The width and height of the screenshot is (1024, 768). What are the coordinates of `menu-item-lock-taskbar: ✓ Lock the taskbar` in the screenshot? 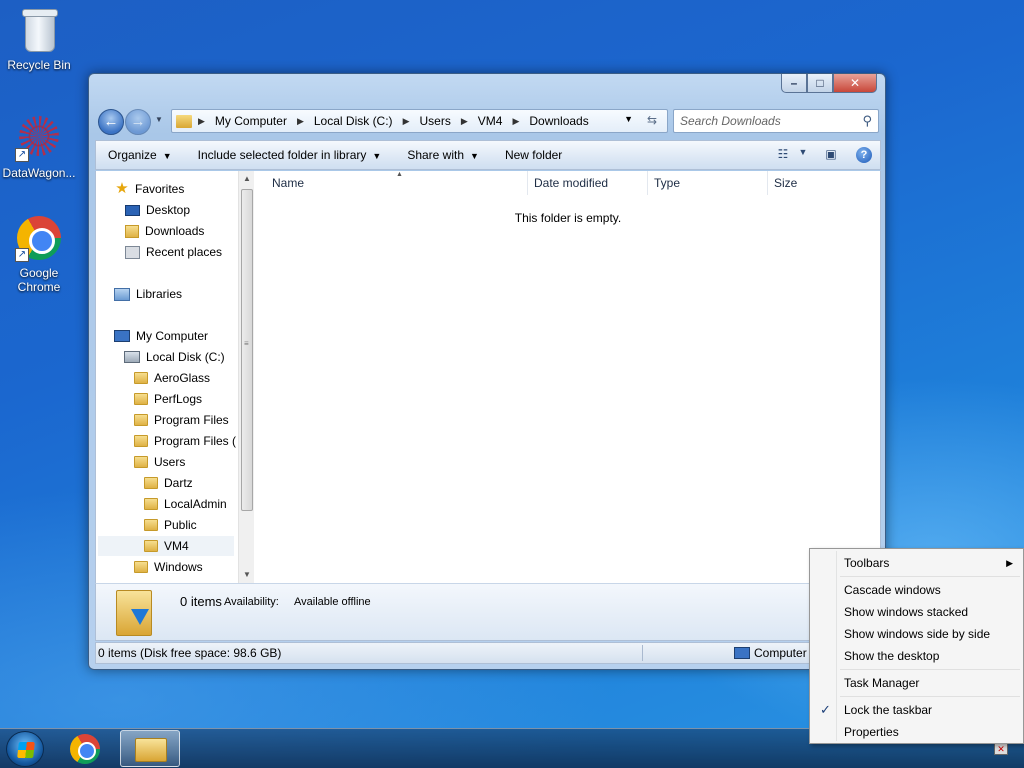 It's located at (916, 710).